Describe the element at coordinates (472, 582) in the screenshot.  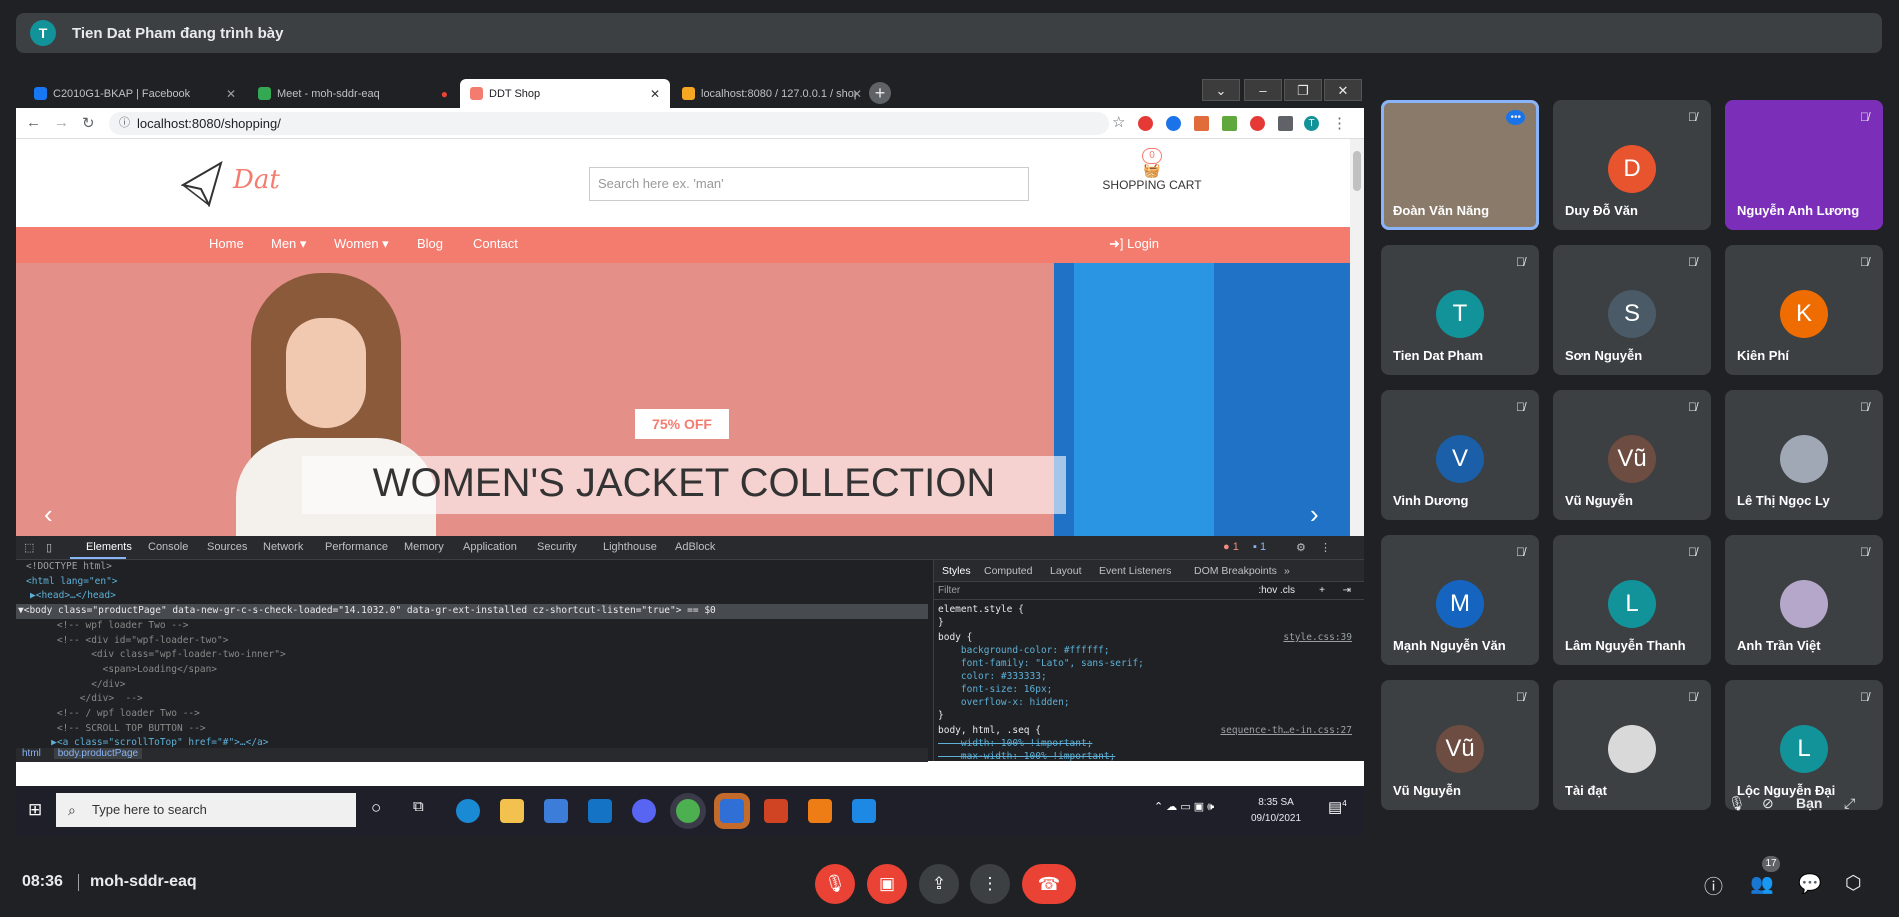
I see `dom-line: <html lang="en">` at that location.